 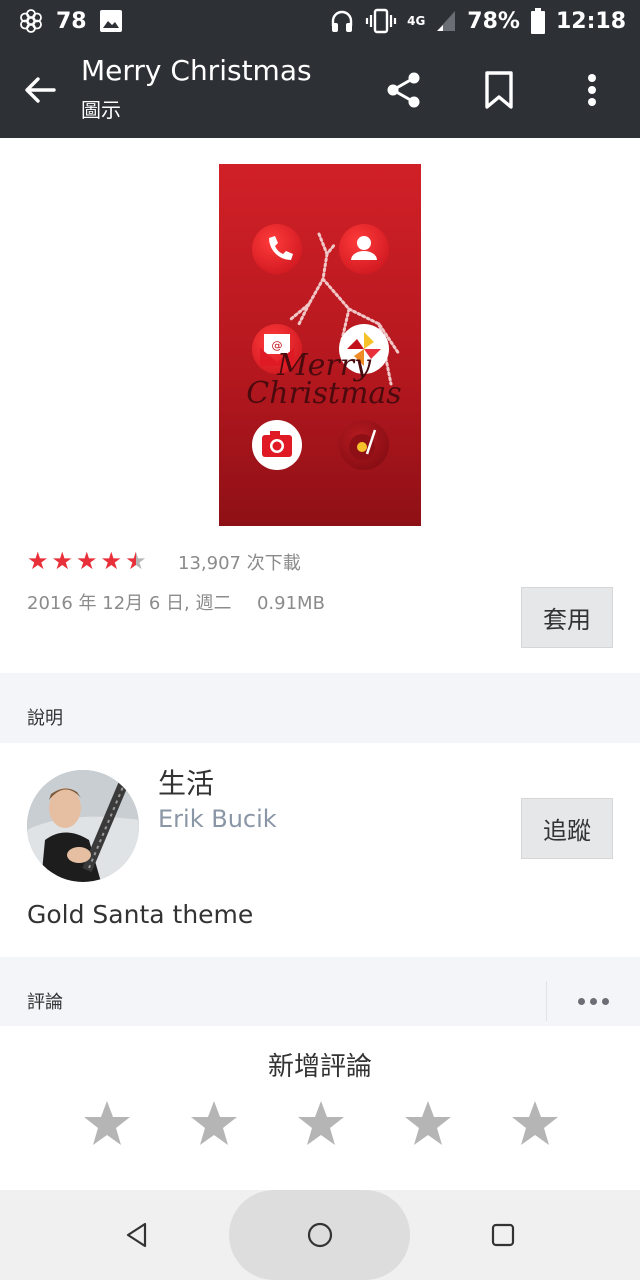 I want to click on follow-button: 追蹤, so click(x=567, y=828).